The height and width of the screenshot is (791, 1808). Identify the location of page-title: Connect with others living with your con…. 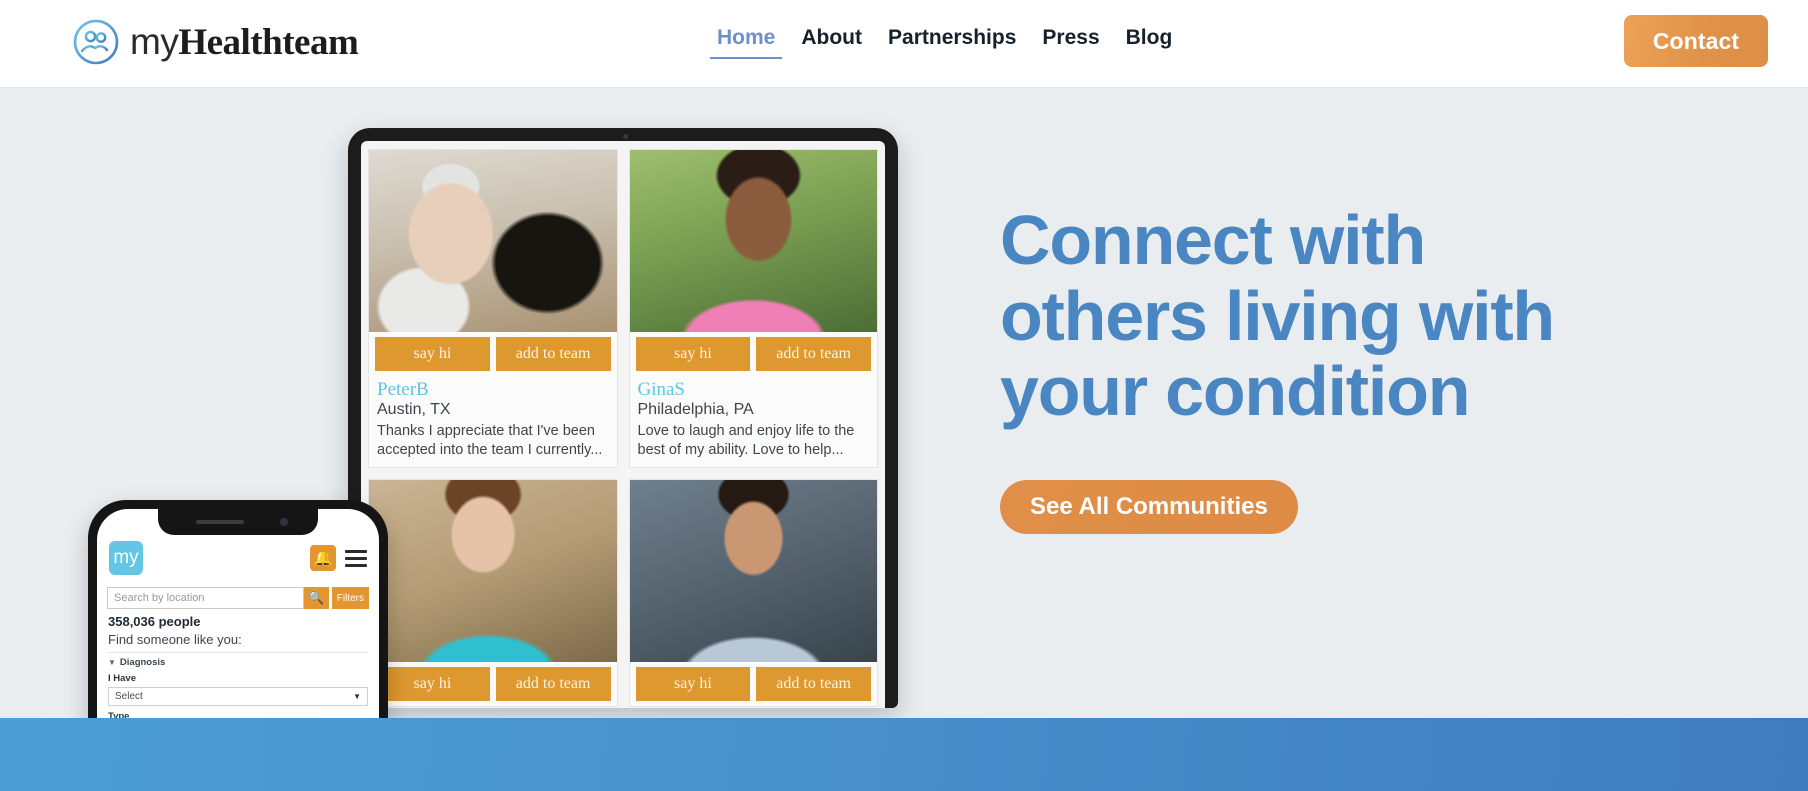
(1350, 316).